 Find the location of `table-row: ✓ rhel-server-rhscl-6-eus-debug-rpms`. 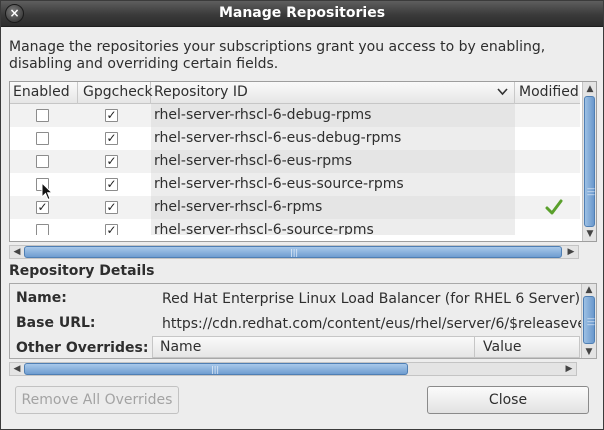

table-row: ✓ rhel-server-rhscl-6-eus-debug-rpms is located at coordinates (295, 138).